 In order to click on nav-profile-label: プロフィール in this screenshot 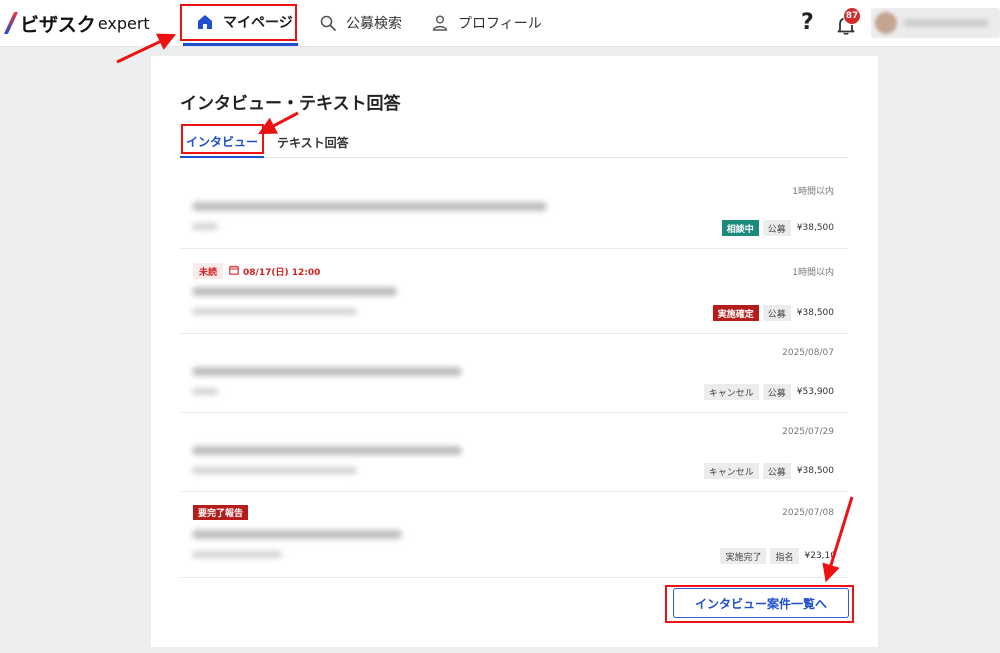, I will do `click(500, 24)`.